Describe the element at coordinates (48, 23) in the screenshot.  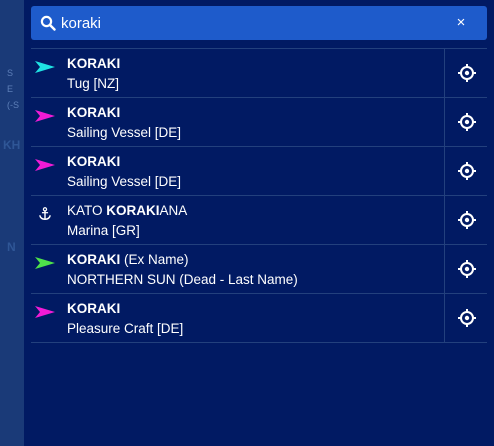
I see `search-icon` at that location.